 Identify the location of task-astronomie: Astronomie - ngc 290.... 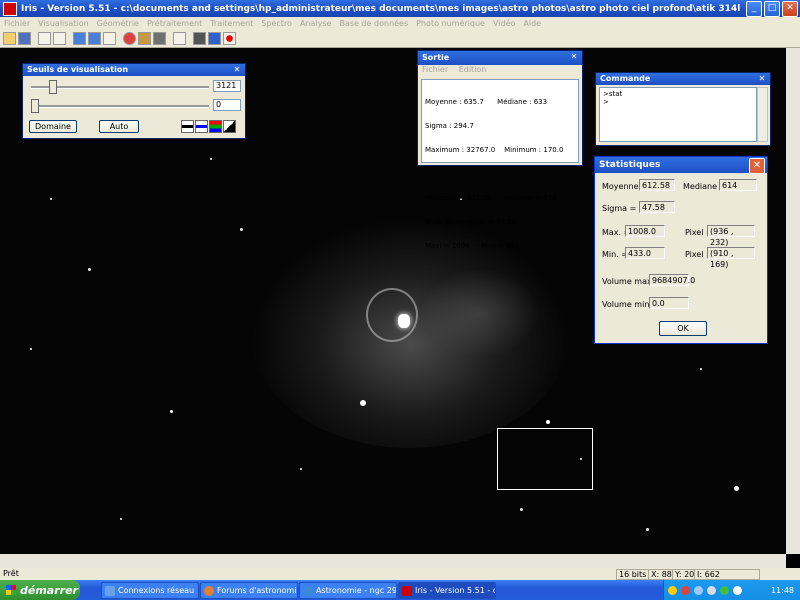
(348, 590).